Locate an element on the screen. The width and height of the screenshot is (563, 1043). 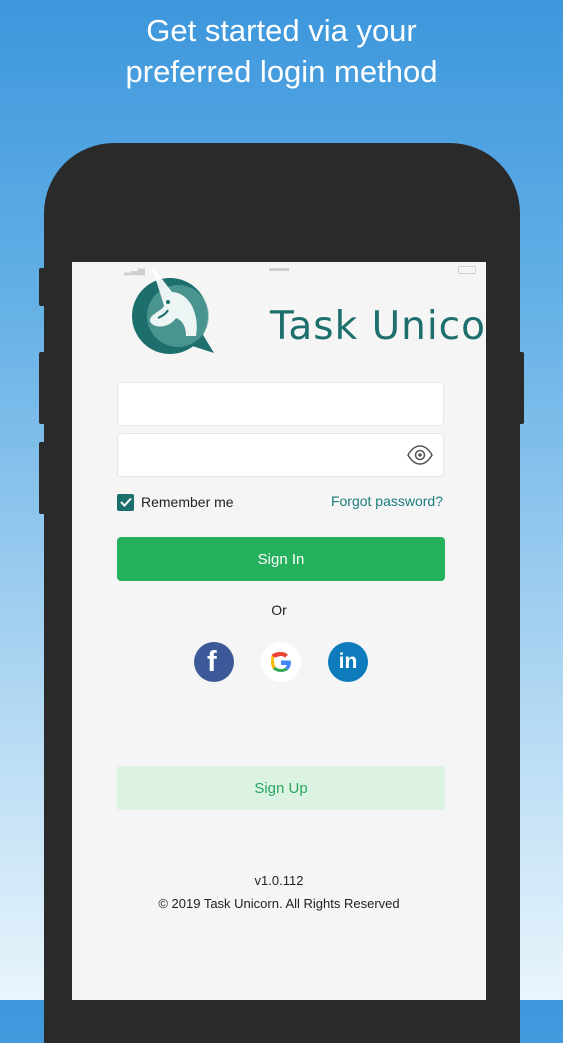
remember-me-checkbox is located at coordinates (125, 502).